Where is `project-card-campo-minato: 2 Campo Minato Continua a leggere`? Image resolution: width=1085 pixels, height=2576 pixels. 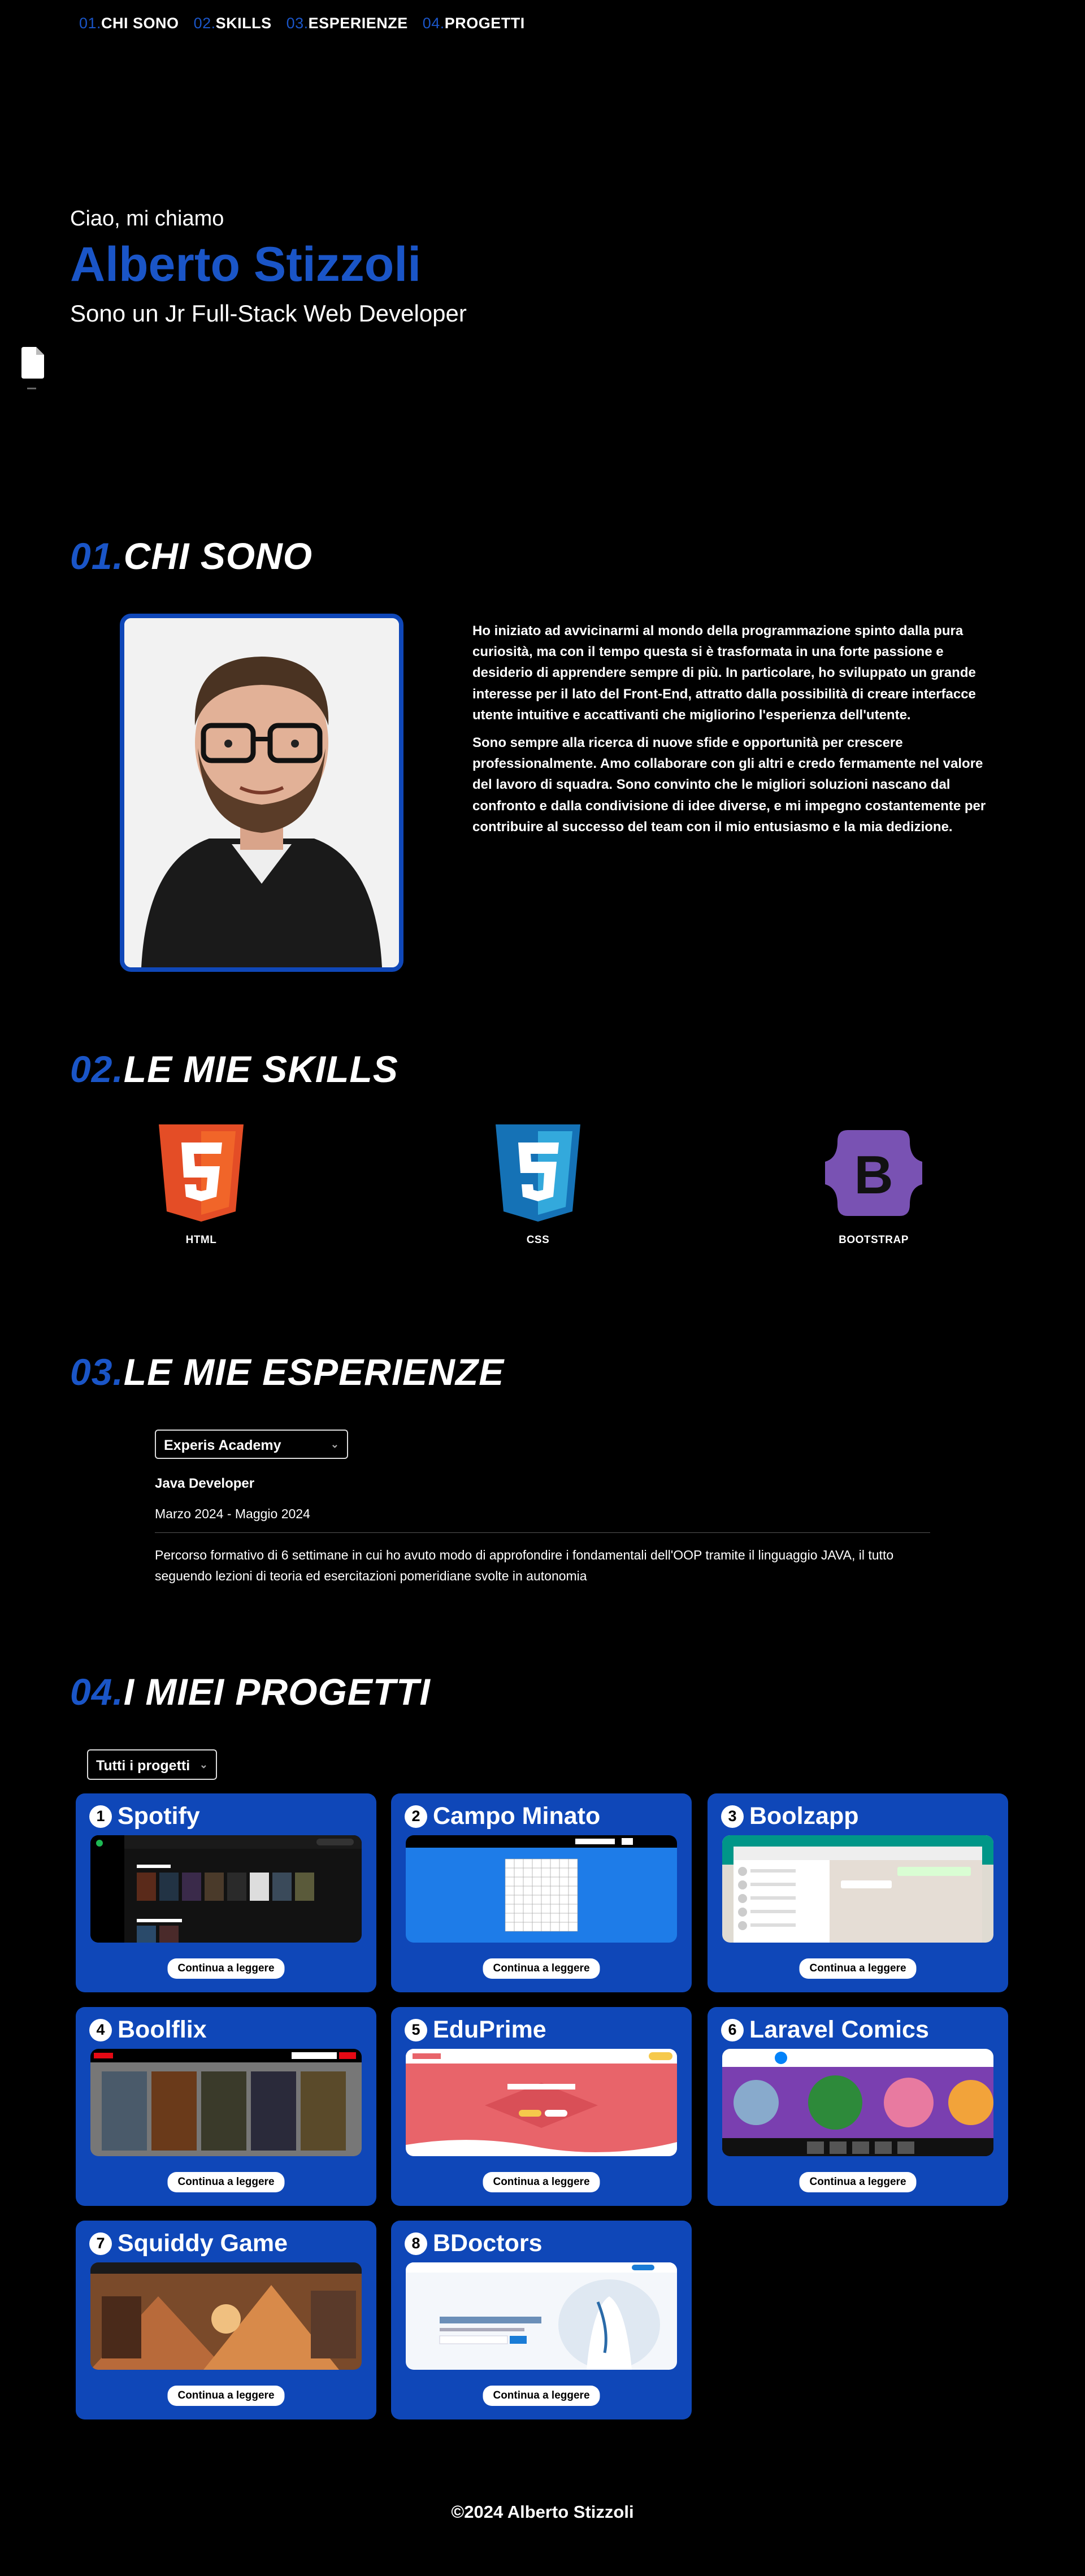
project-card-campo-minato: 2 Campo Minato Continua a leggere is located at coordinates (541, 1892).